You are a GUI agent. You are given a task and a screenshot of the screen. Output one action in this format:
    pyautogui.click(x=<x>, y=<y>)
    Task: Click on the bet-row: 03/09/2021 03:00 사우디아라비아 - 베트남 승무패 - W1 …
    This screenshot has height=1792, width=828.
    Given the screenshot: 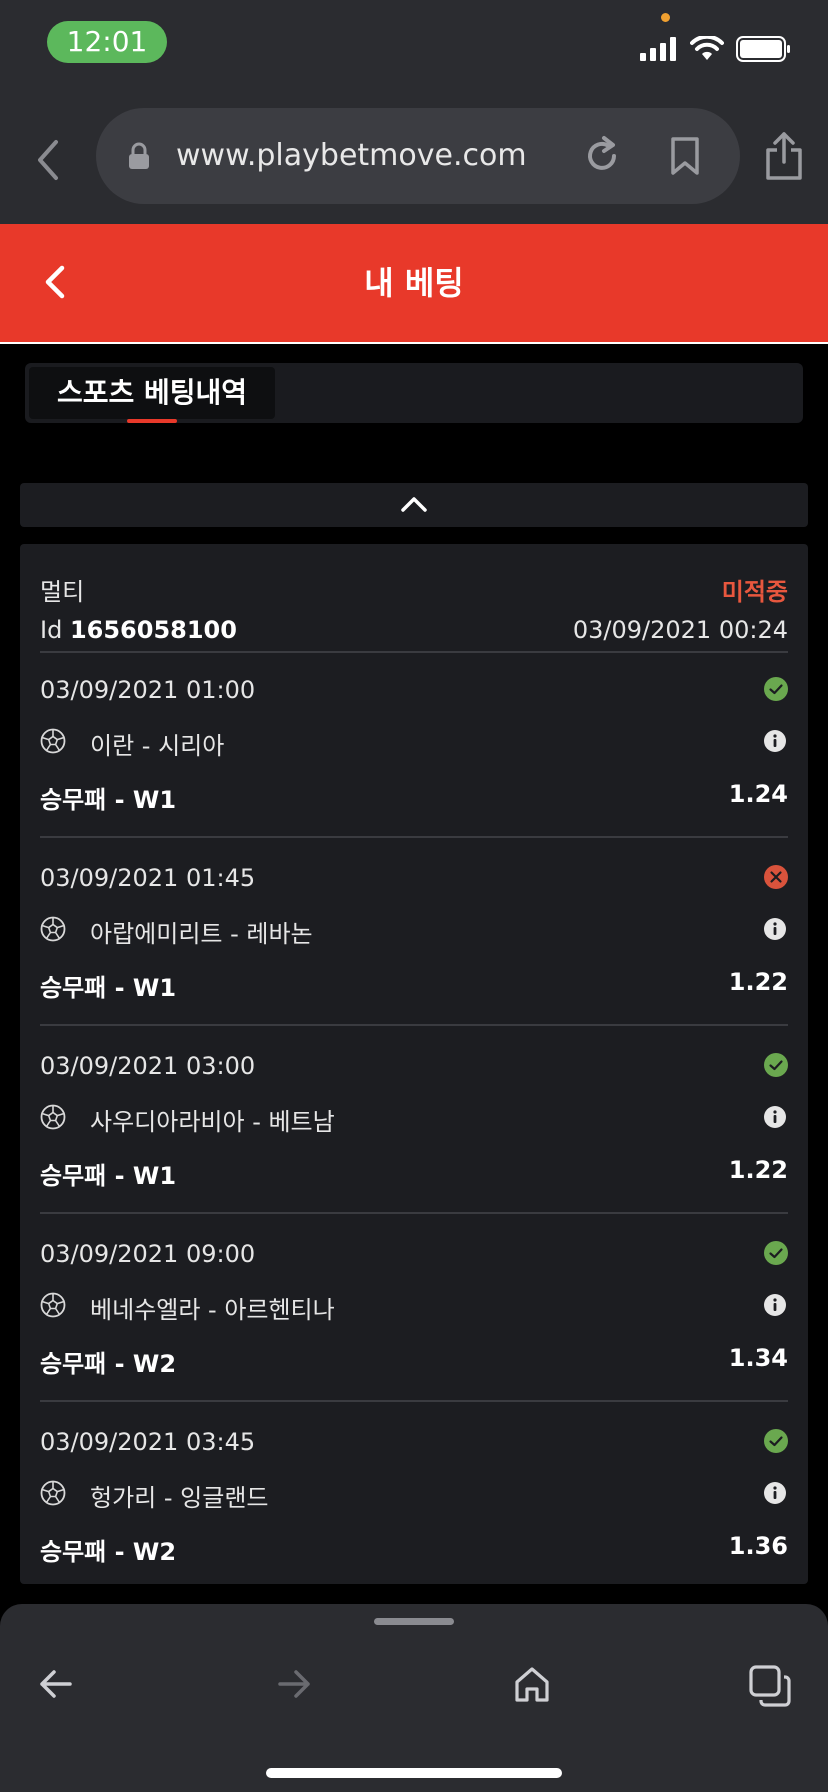 What is the action you would take?
    pyautogui.click(x=414, y=1124)
    